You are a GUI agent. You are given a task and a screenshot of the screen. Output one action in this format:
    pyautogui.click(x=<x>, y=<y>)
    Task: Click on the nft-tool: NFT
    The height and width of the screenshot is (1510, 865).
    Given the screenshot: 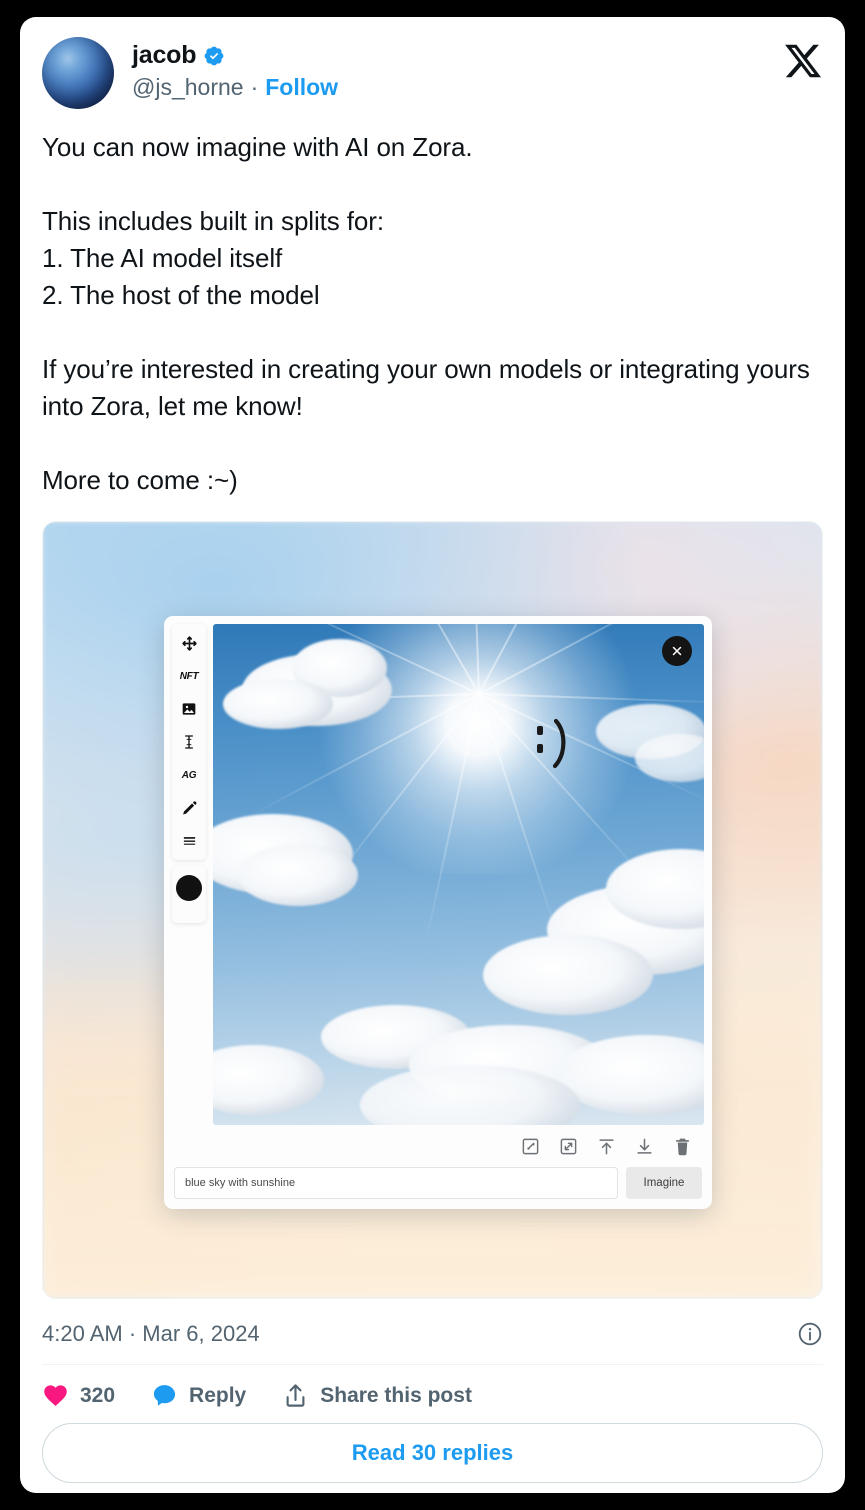 What is the action you would take?
    pyautogui.click(x=189, y=676)
    